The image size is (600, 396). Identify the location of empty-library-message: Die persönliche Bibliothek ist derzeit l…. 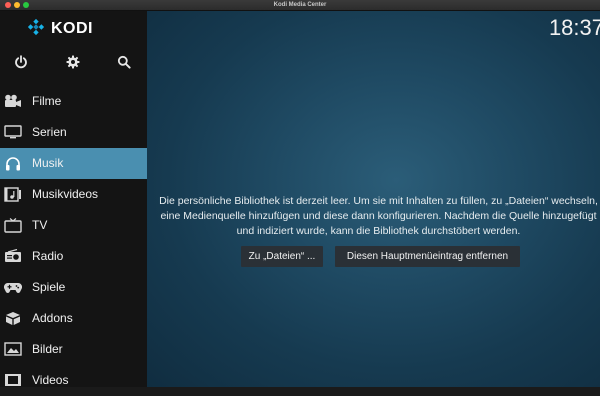
(378, 216).